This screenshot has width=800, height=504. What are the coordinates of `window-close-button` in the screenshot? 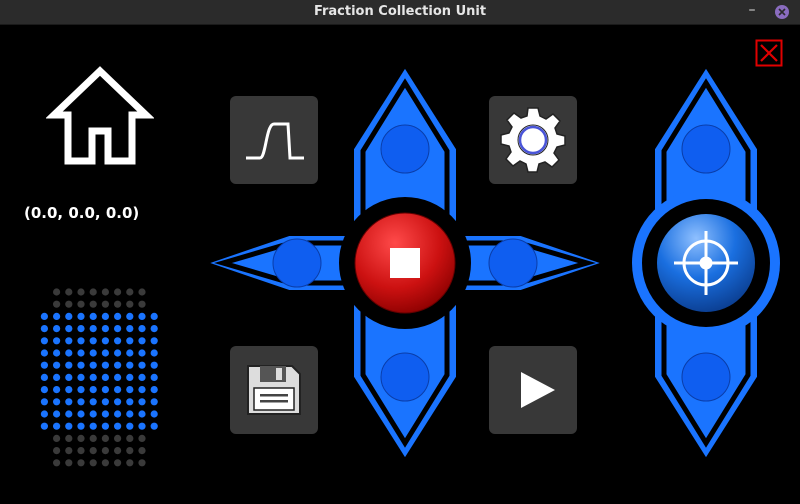 It's located at (782, 12).